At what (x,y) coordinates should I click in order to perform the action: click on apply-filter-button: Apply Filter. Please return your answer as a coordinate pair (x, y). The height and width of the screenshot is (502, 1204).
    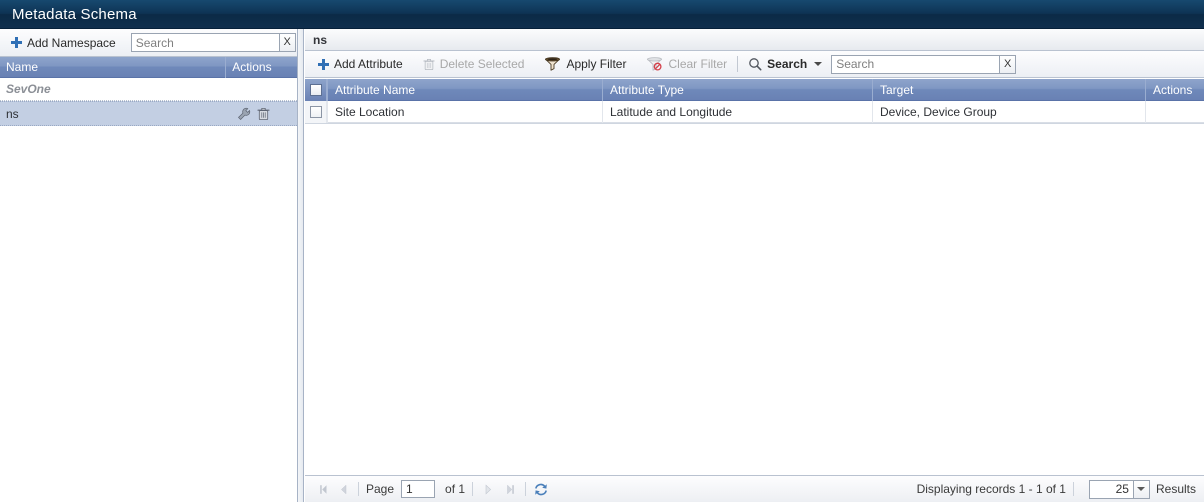
    Looking at the image, I should click on (585, 64).